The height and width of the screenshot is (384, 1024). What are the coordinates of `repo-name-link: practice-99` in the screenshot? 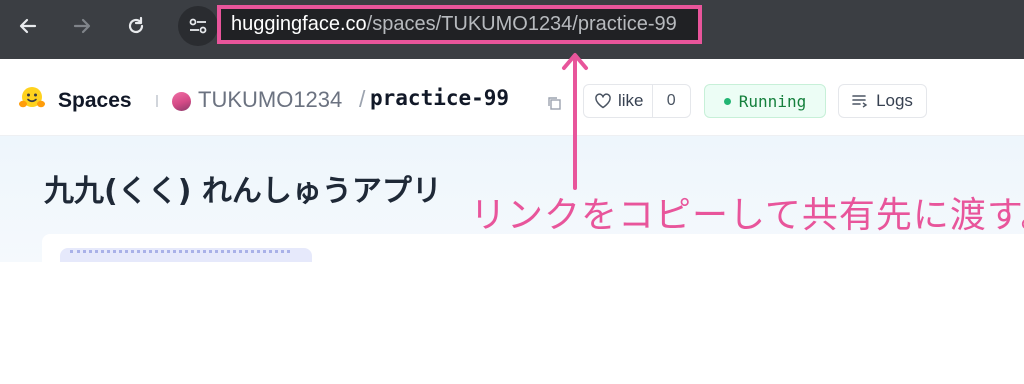 It's located at (439, 98).